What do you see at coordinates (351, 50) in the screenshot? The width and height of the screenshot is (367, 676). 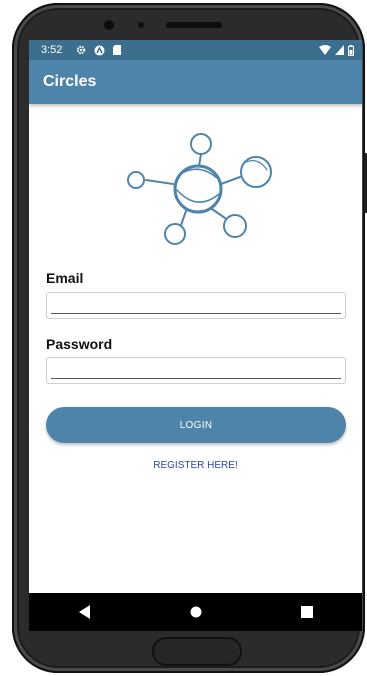 I see `battery-icon` at bounding box center [351, 50].